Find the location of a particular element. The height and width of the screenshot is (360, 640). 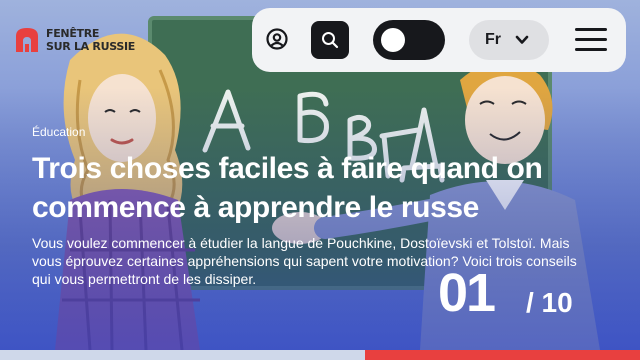

language-selector: Fr is located at coordinates (509, 40).